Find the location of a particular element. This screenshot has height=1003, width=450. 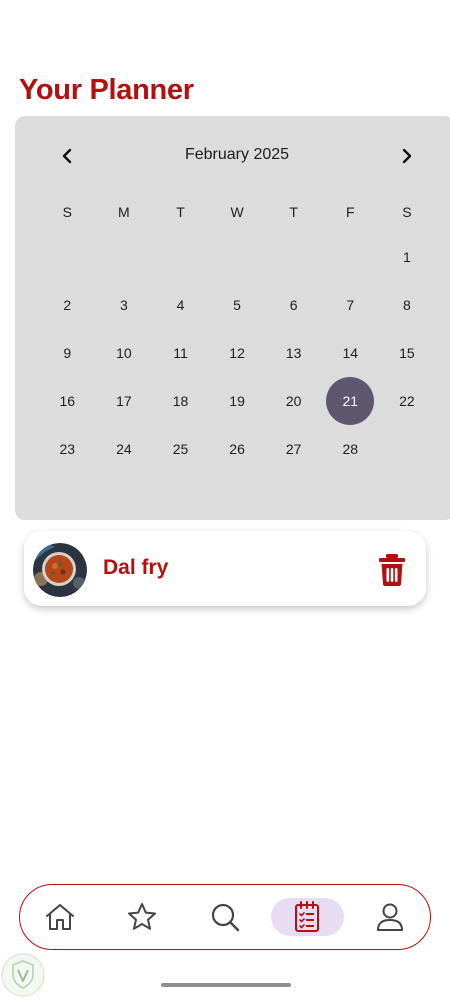

calendar-week: 23 24 25 26 27 28 is located at coordinates (244, 449).